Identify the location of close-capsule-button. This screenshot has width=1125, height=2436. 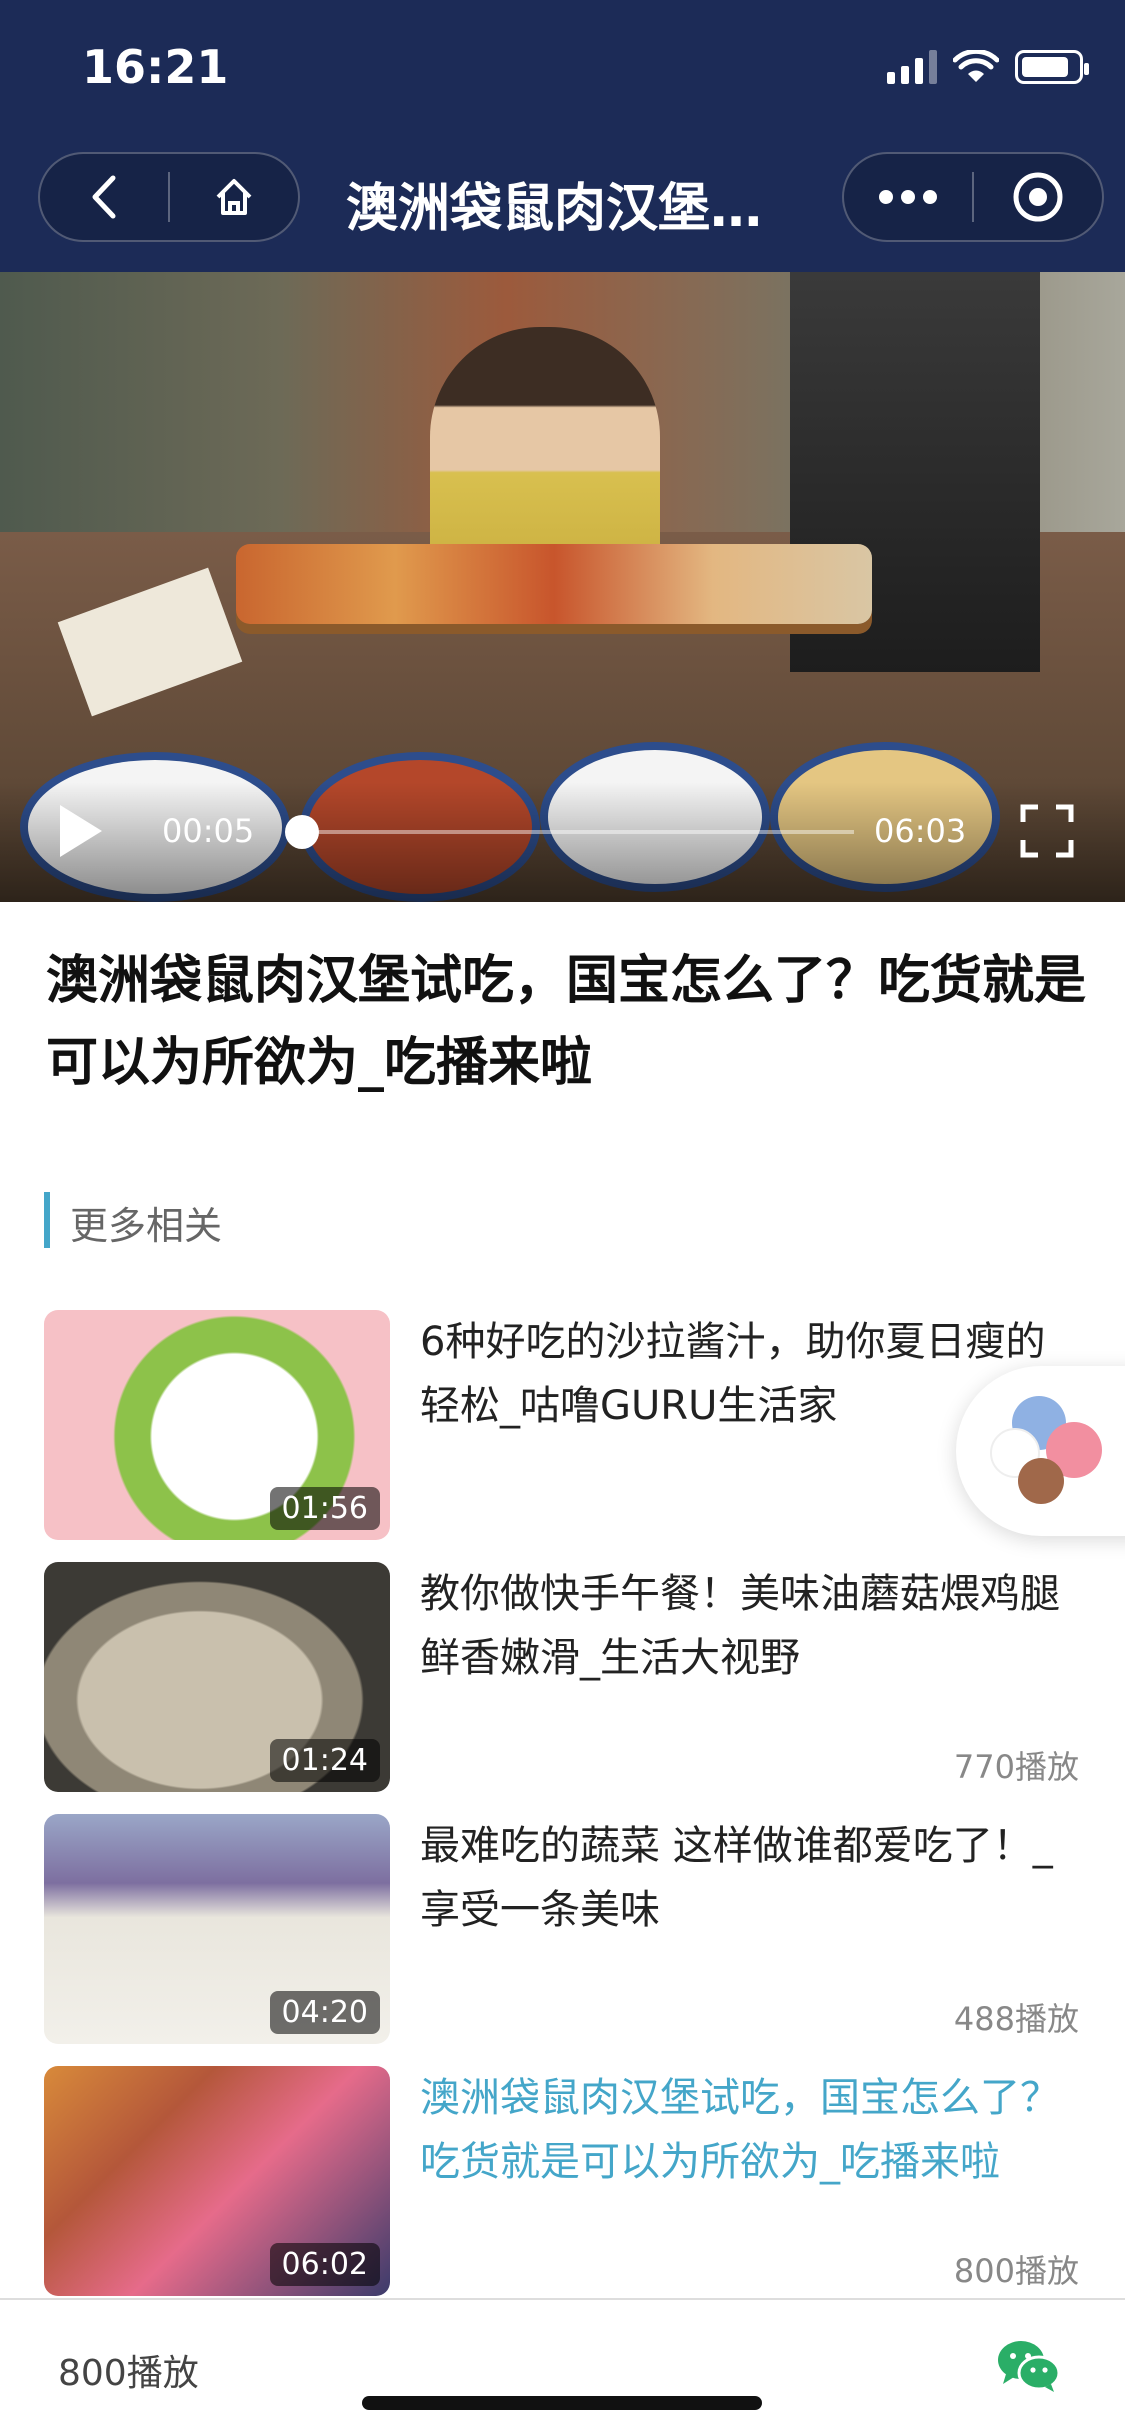
(1038, 197).